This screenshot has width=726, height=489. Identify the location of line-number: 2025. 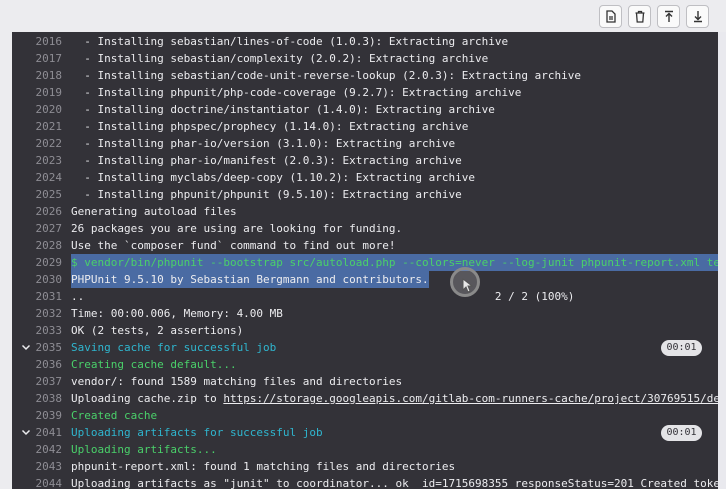
(37, 194).